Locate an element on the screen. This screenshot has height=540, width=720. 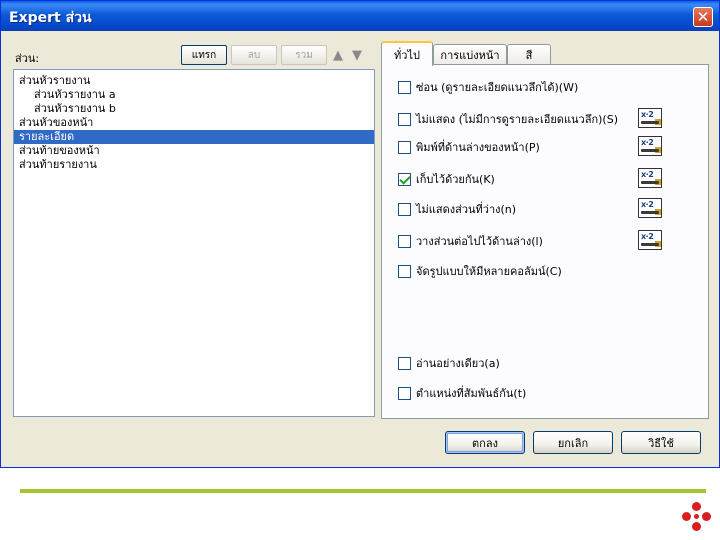
option-read-only: อ่านอย่างเดียว(a) is located at coordinates (449, 363).